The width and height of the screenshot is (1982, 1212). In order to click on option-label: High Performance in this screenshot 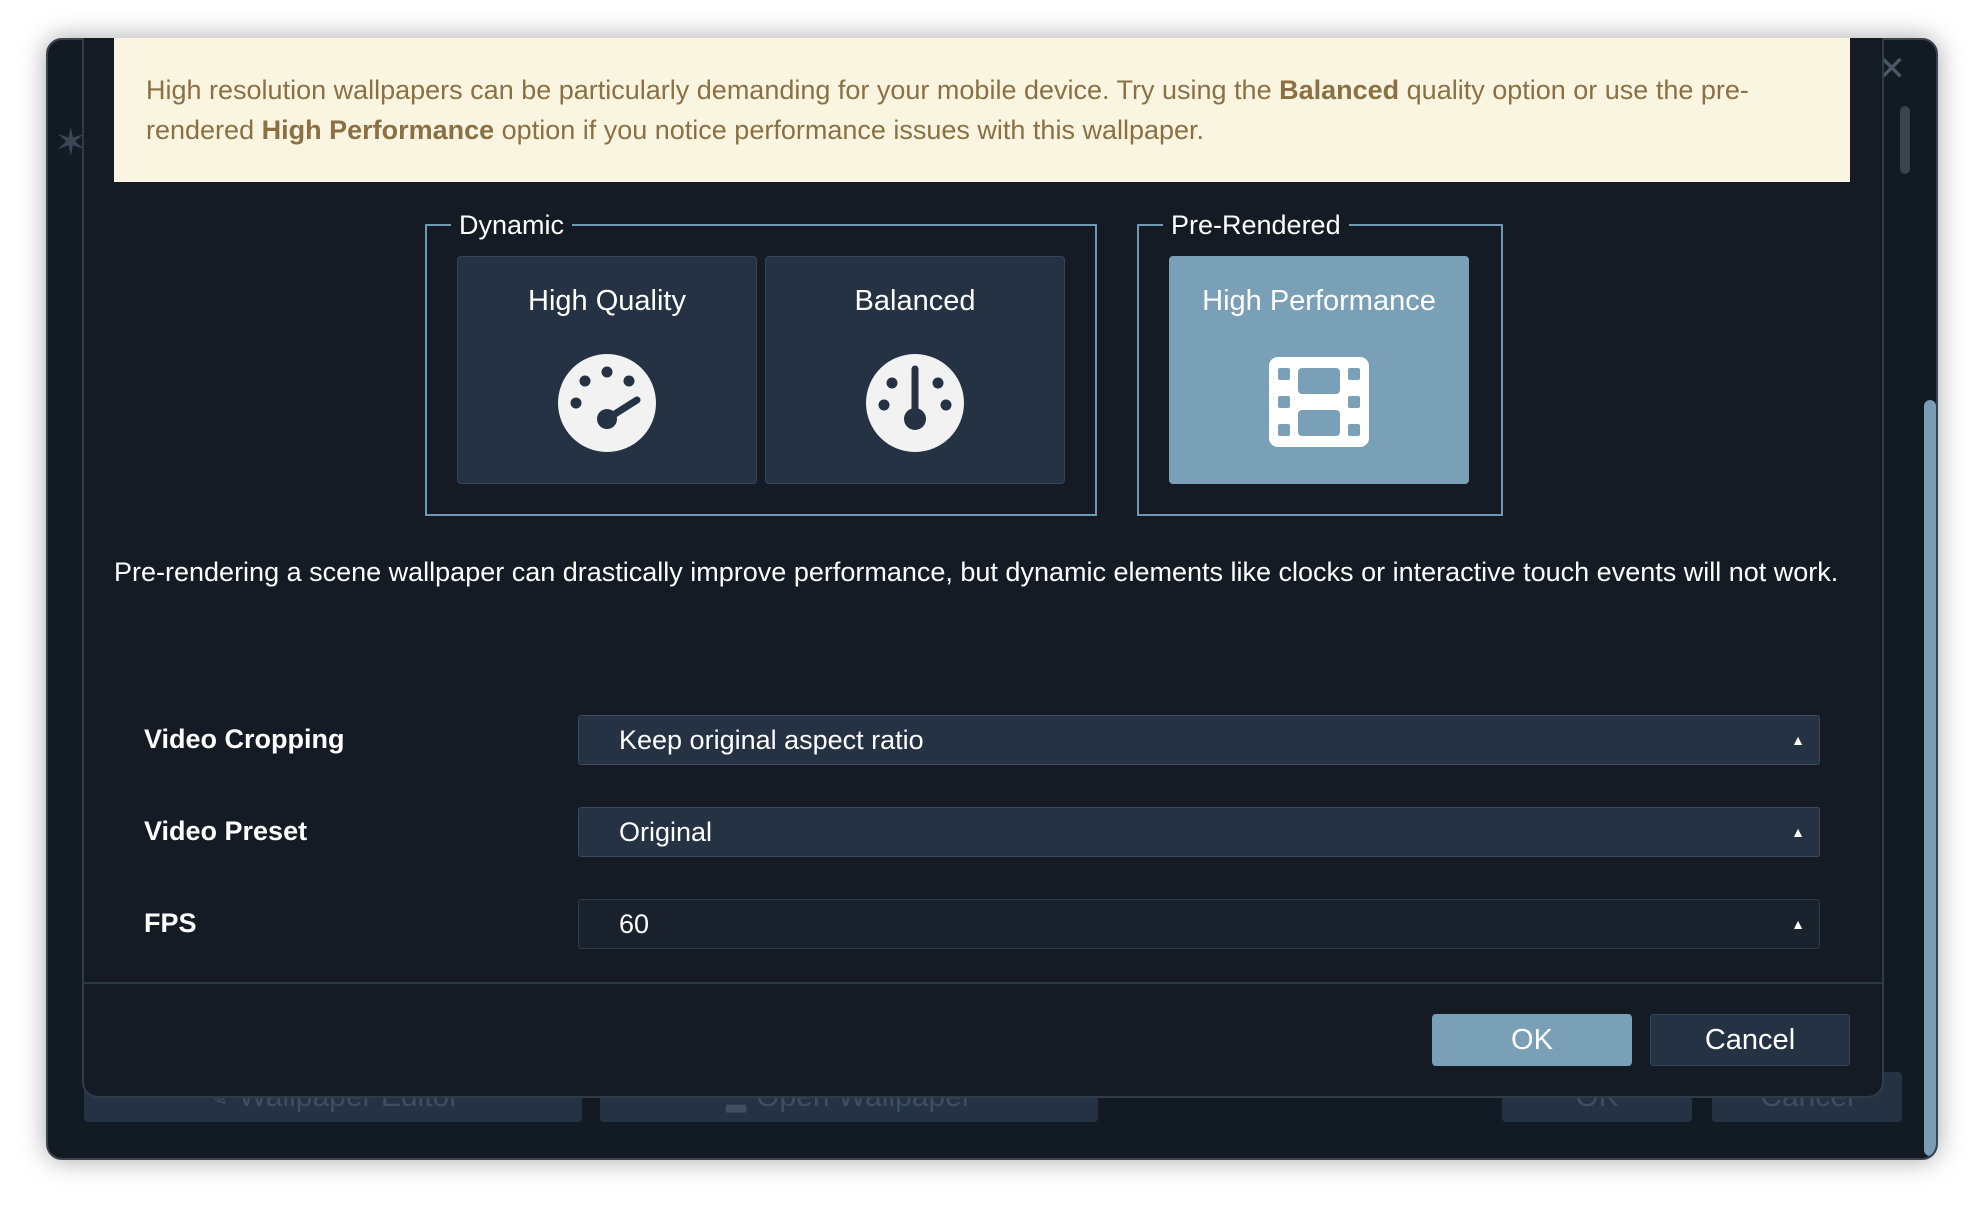, I will do `click(1319, 301)`.